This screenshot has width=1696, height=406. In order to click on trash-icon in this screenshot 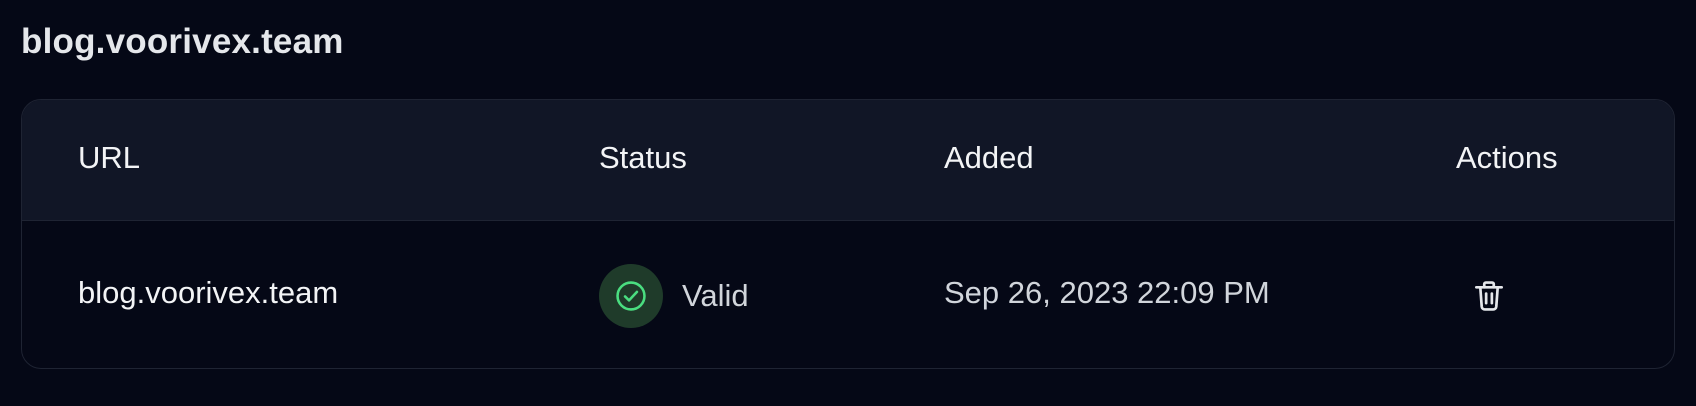, I will do `click(1489, 296)`.